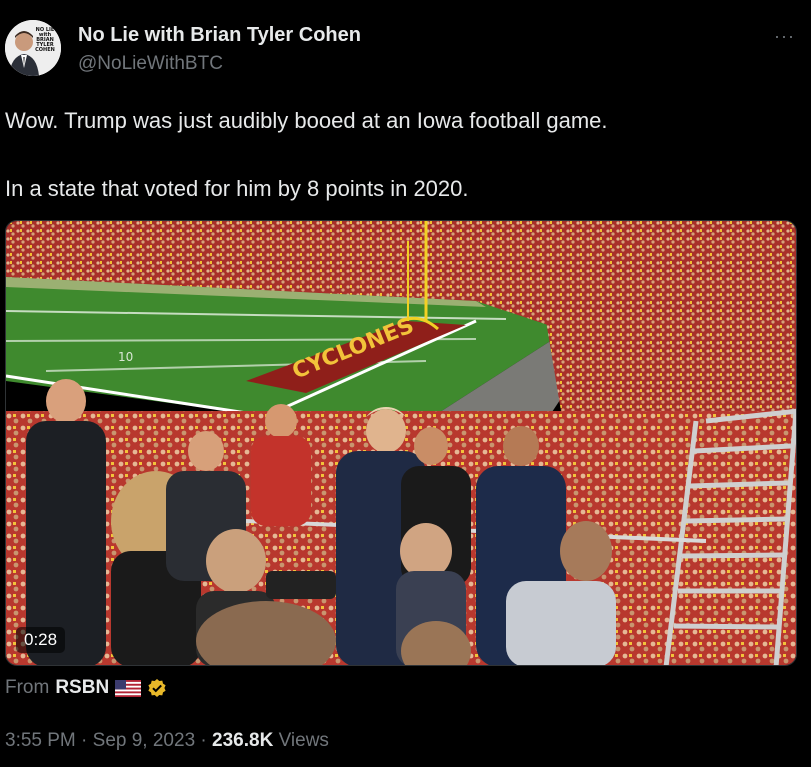 Image resolution: width=811 pixels, height=767 pixels. Describe the element at coordinates (125, 357) in the screenshot. I see `yard-marker: 10` at that location.